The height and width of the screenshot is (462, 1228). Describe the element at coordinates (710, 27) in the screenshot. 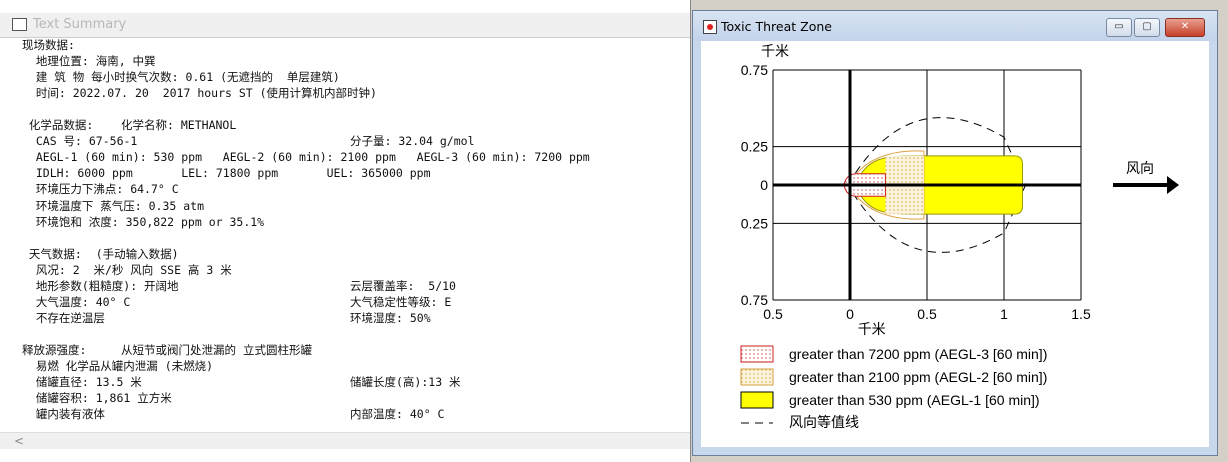

I see `app-icon` at that location.